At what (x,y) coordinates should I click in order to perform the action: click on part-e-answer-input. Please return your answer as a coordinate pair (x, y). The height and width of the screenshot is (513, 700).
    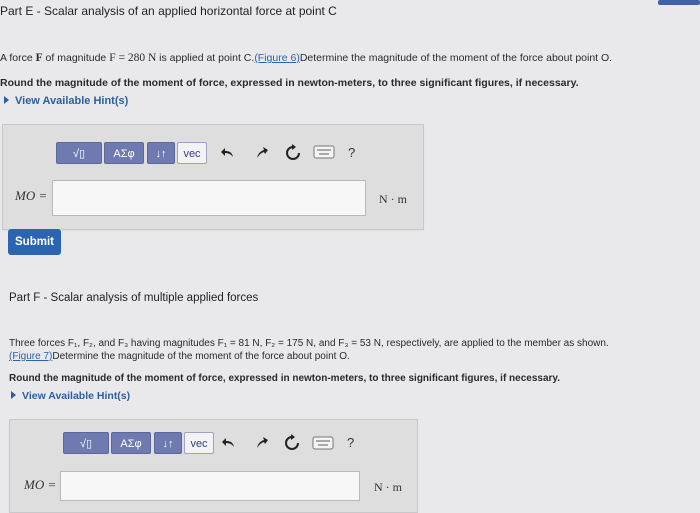
    Looking at the image, I should click on (209, 198).